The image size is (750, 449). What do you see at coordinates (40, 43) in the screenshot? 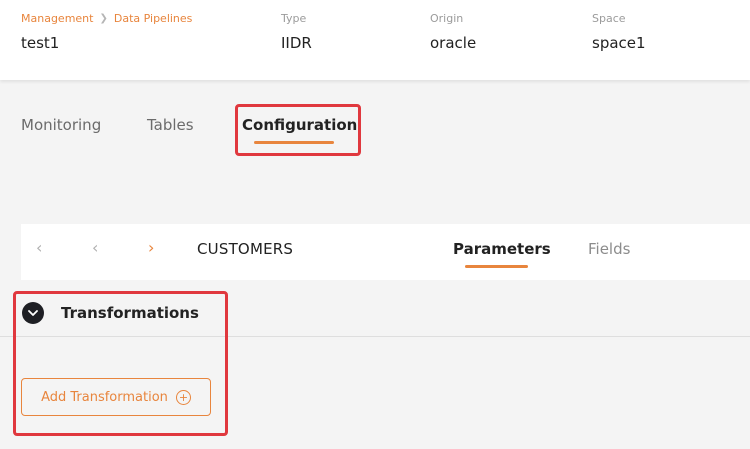
I see `pipeline-title: test1` at bounding box center [40, 43].